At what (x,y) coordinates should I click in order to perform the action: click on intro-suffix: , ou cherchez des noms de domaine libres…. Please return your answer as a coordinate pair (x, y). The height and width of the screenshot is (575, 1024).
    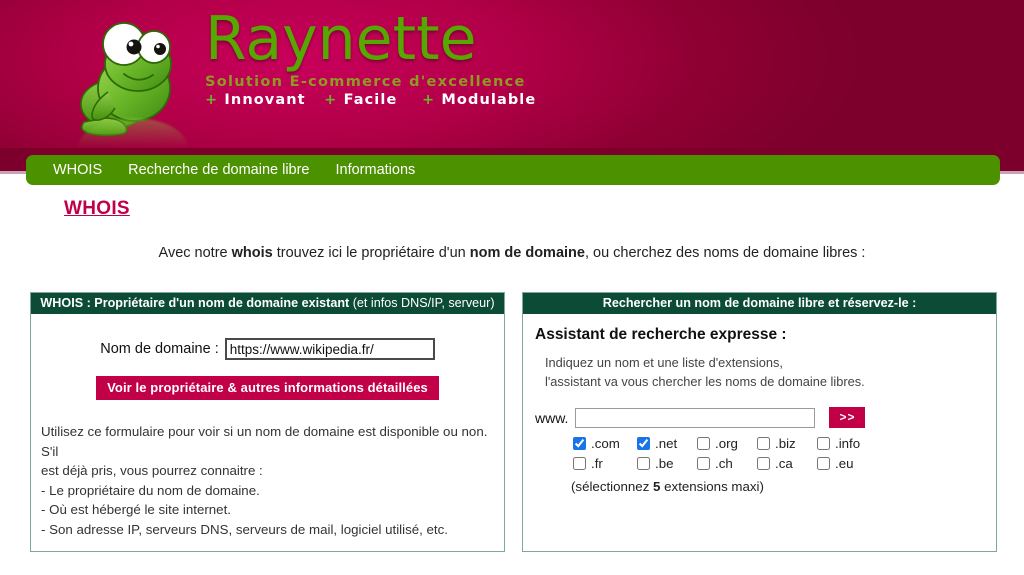
    Looking at the image, I should click on (725, 253).